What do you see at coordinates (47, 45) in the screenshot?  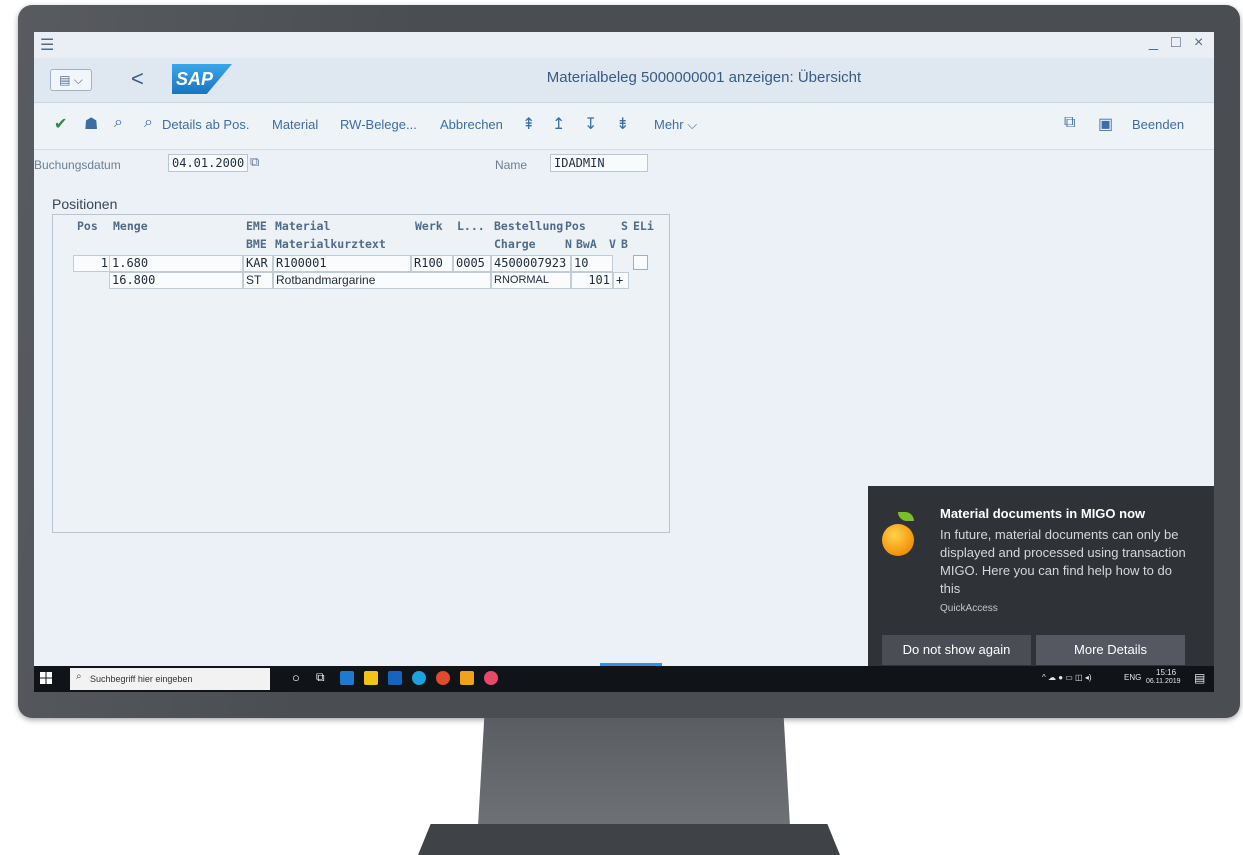 I see `hamburger-icon: ☰` at bounding box center [47, 45].